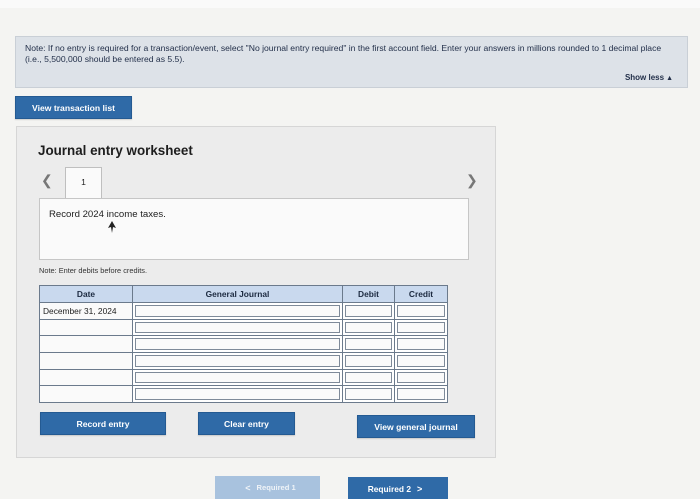  What do you see at coordinates (254, 229) in the screenshot?
I see `transaction-description-box: Record 2024 income taxes.` at bounding box center [254, 229].